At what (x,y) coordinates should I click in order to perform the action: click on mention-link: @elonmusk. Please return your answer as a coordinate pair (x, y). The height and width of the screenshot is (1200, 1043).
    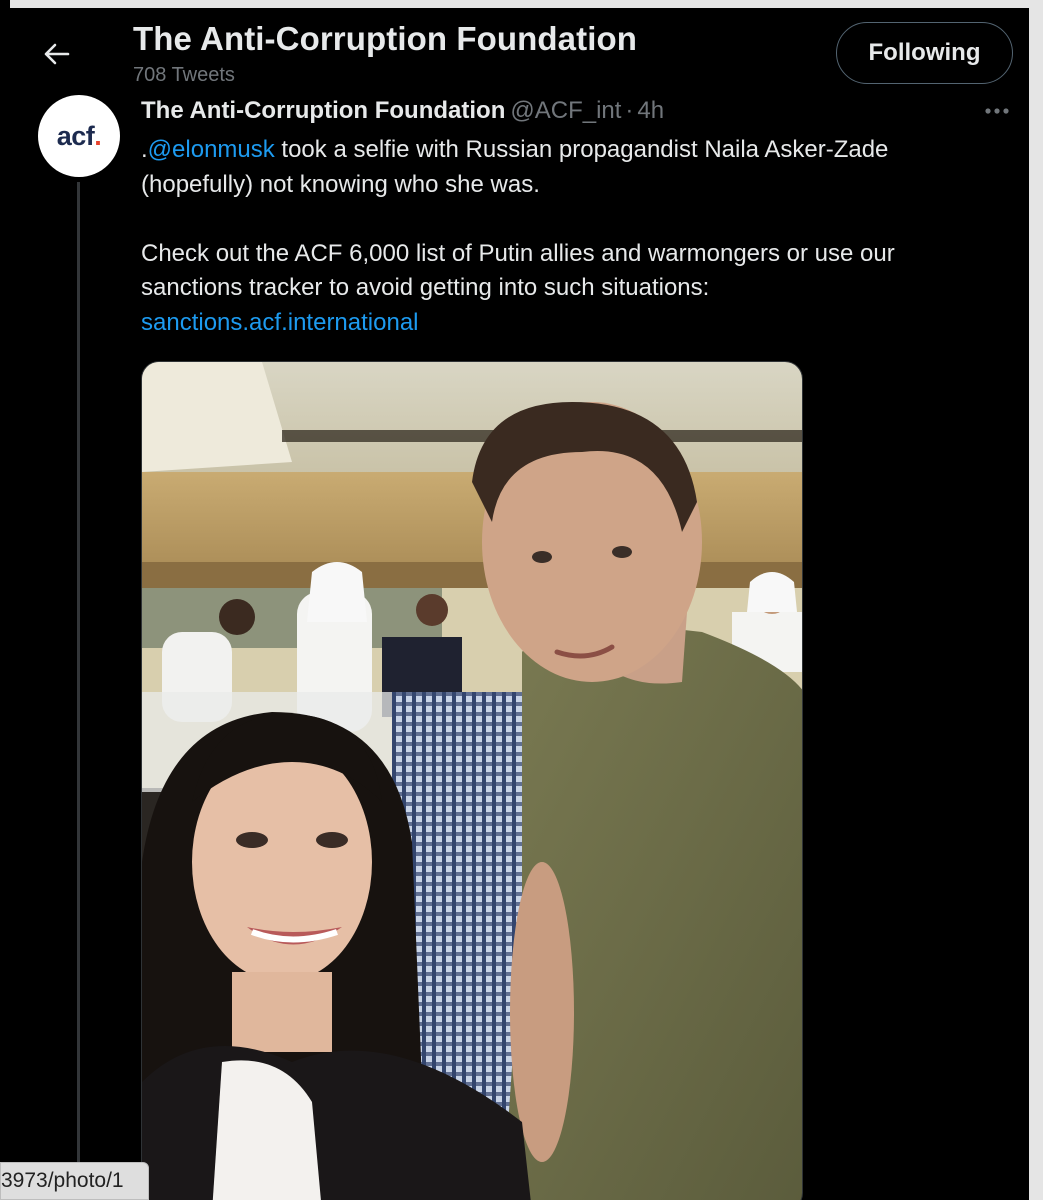
    Looking at the image, I should click on (211, 149).